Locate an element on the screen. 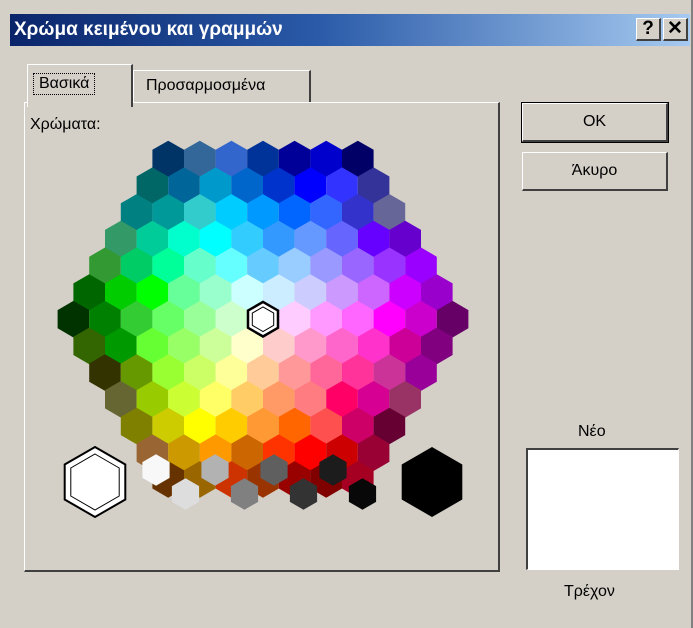 This screenshot has height=628, width=693. white-swatch is located at coordinates (95, 482).